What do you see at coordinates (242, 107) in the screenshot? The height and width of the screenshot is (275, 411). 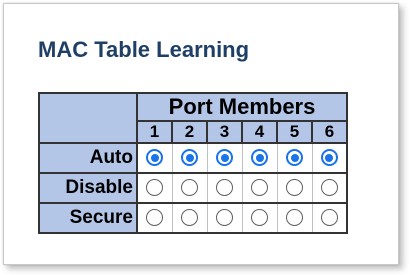 I see `port-members-header: Port Members` at bounding box center [242, 107].